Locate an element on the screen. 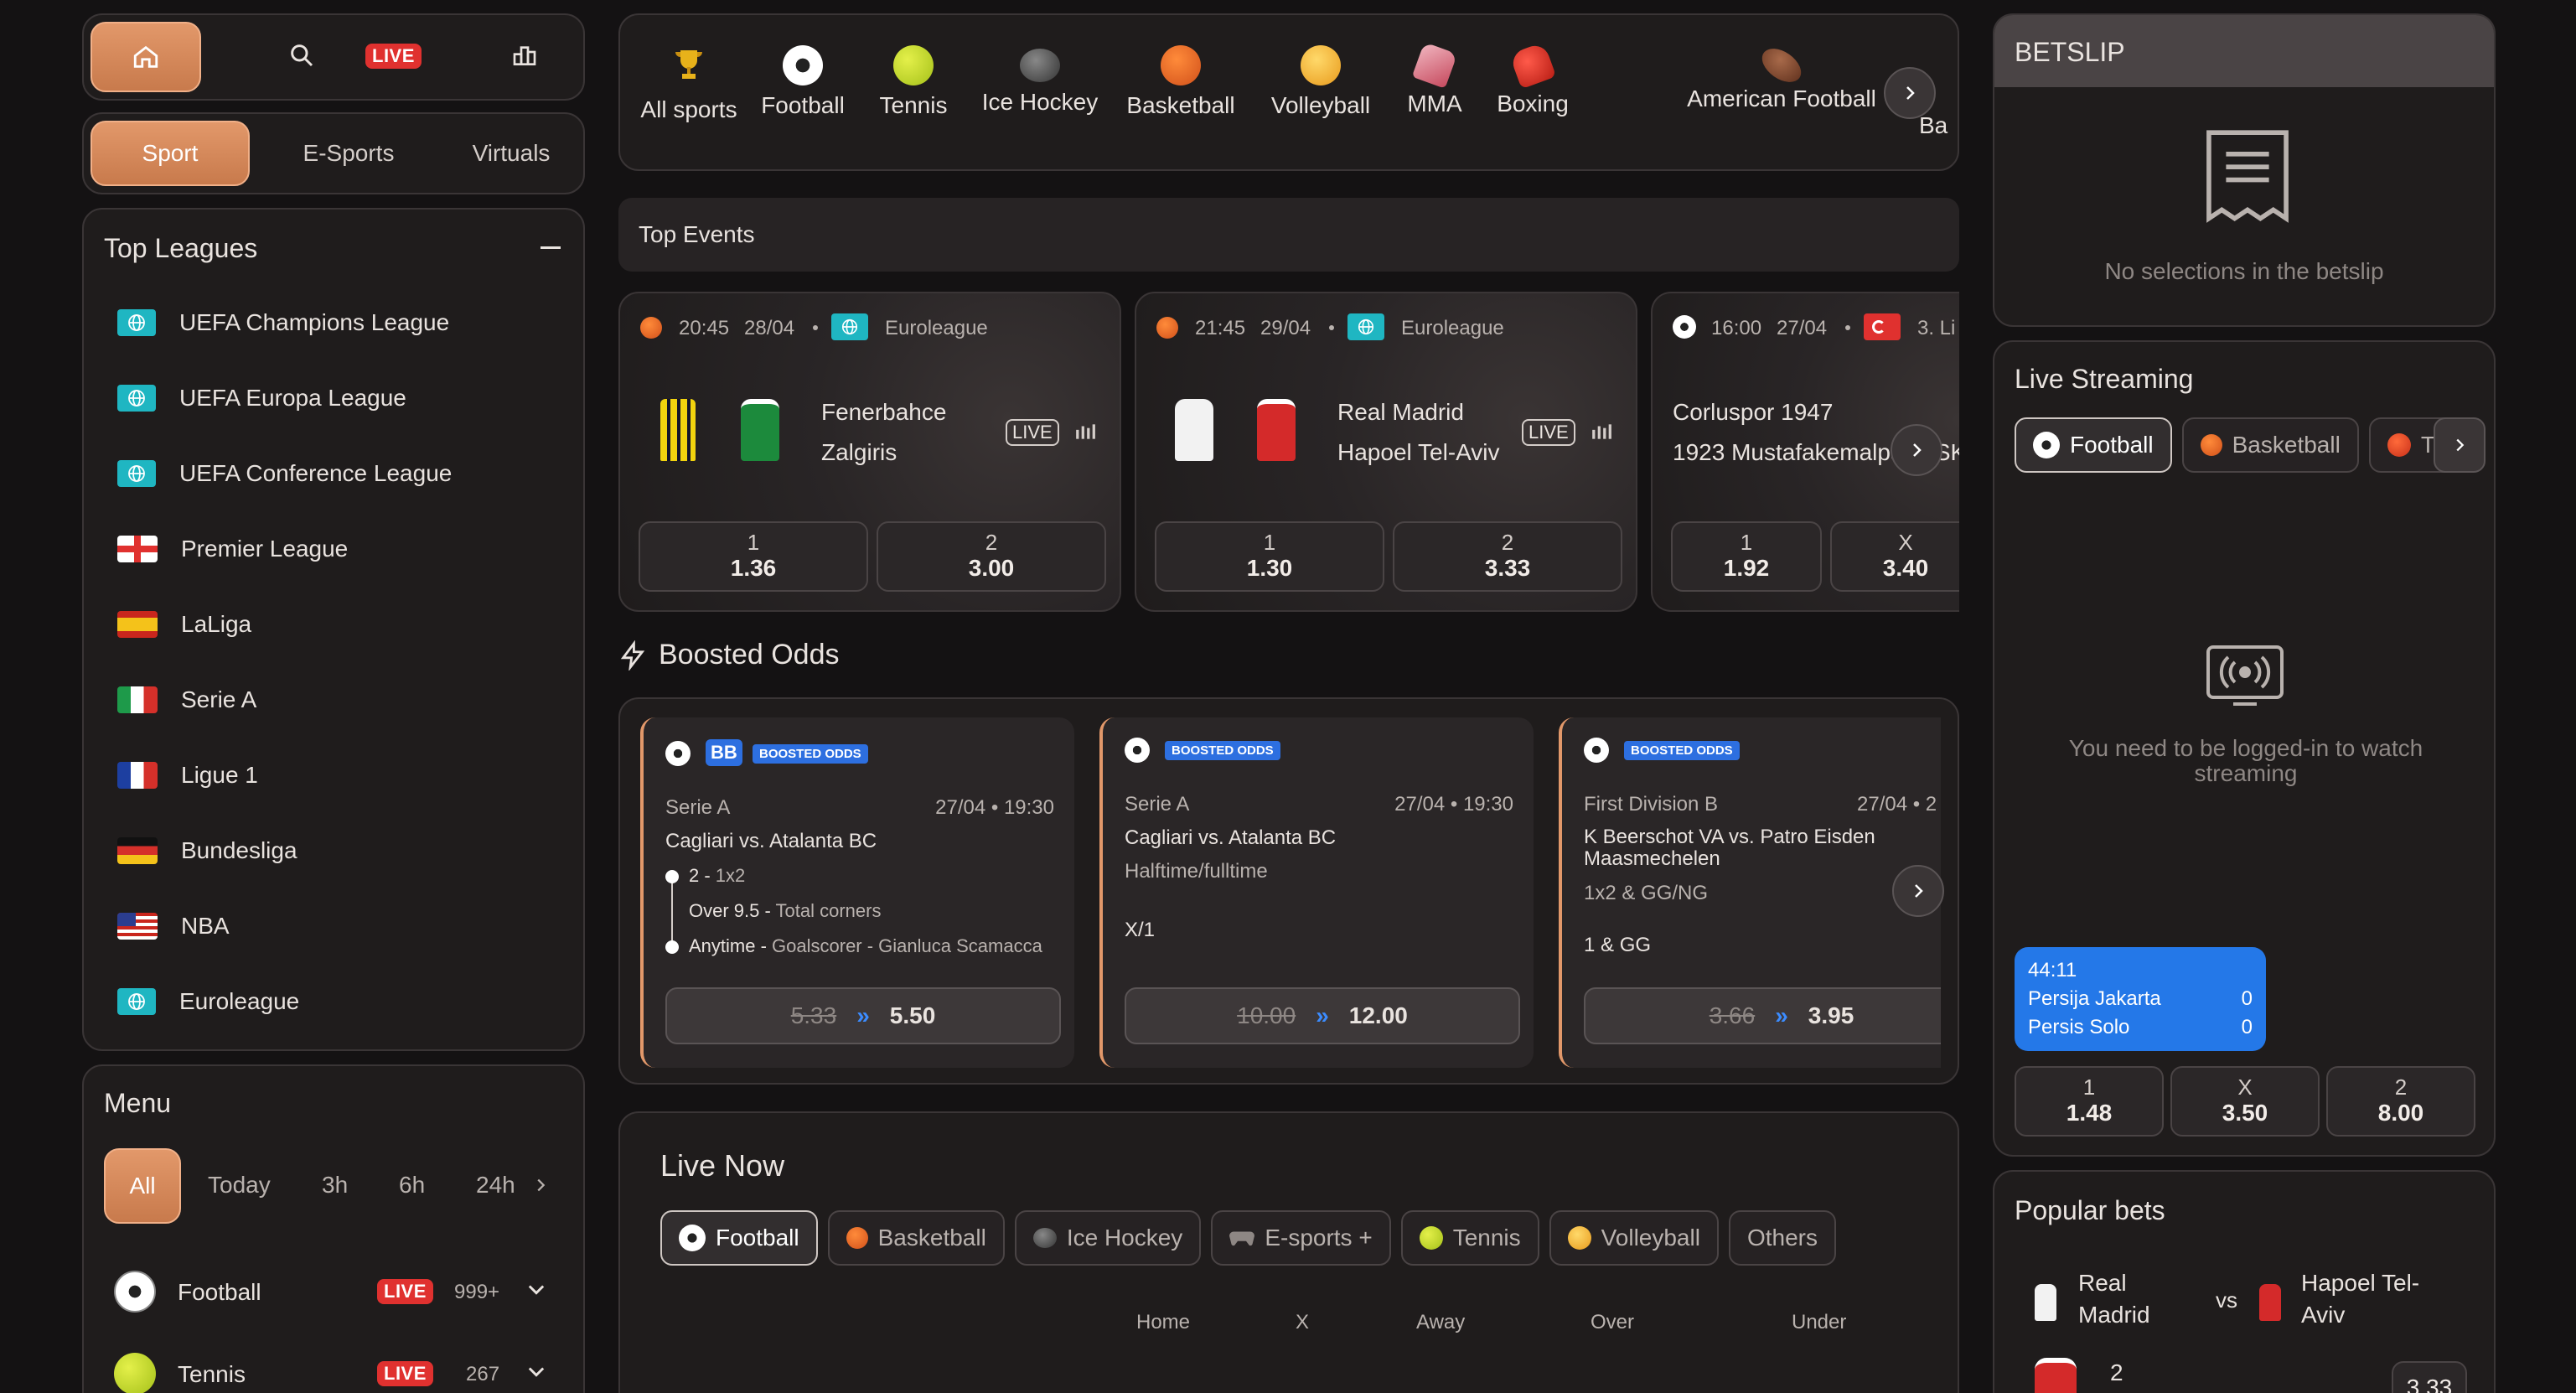 The height and width of the screenshot is (1393, 2576). live-button: LIVE is located at coordinates (393, 56).